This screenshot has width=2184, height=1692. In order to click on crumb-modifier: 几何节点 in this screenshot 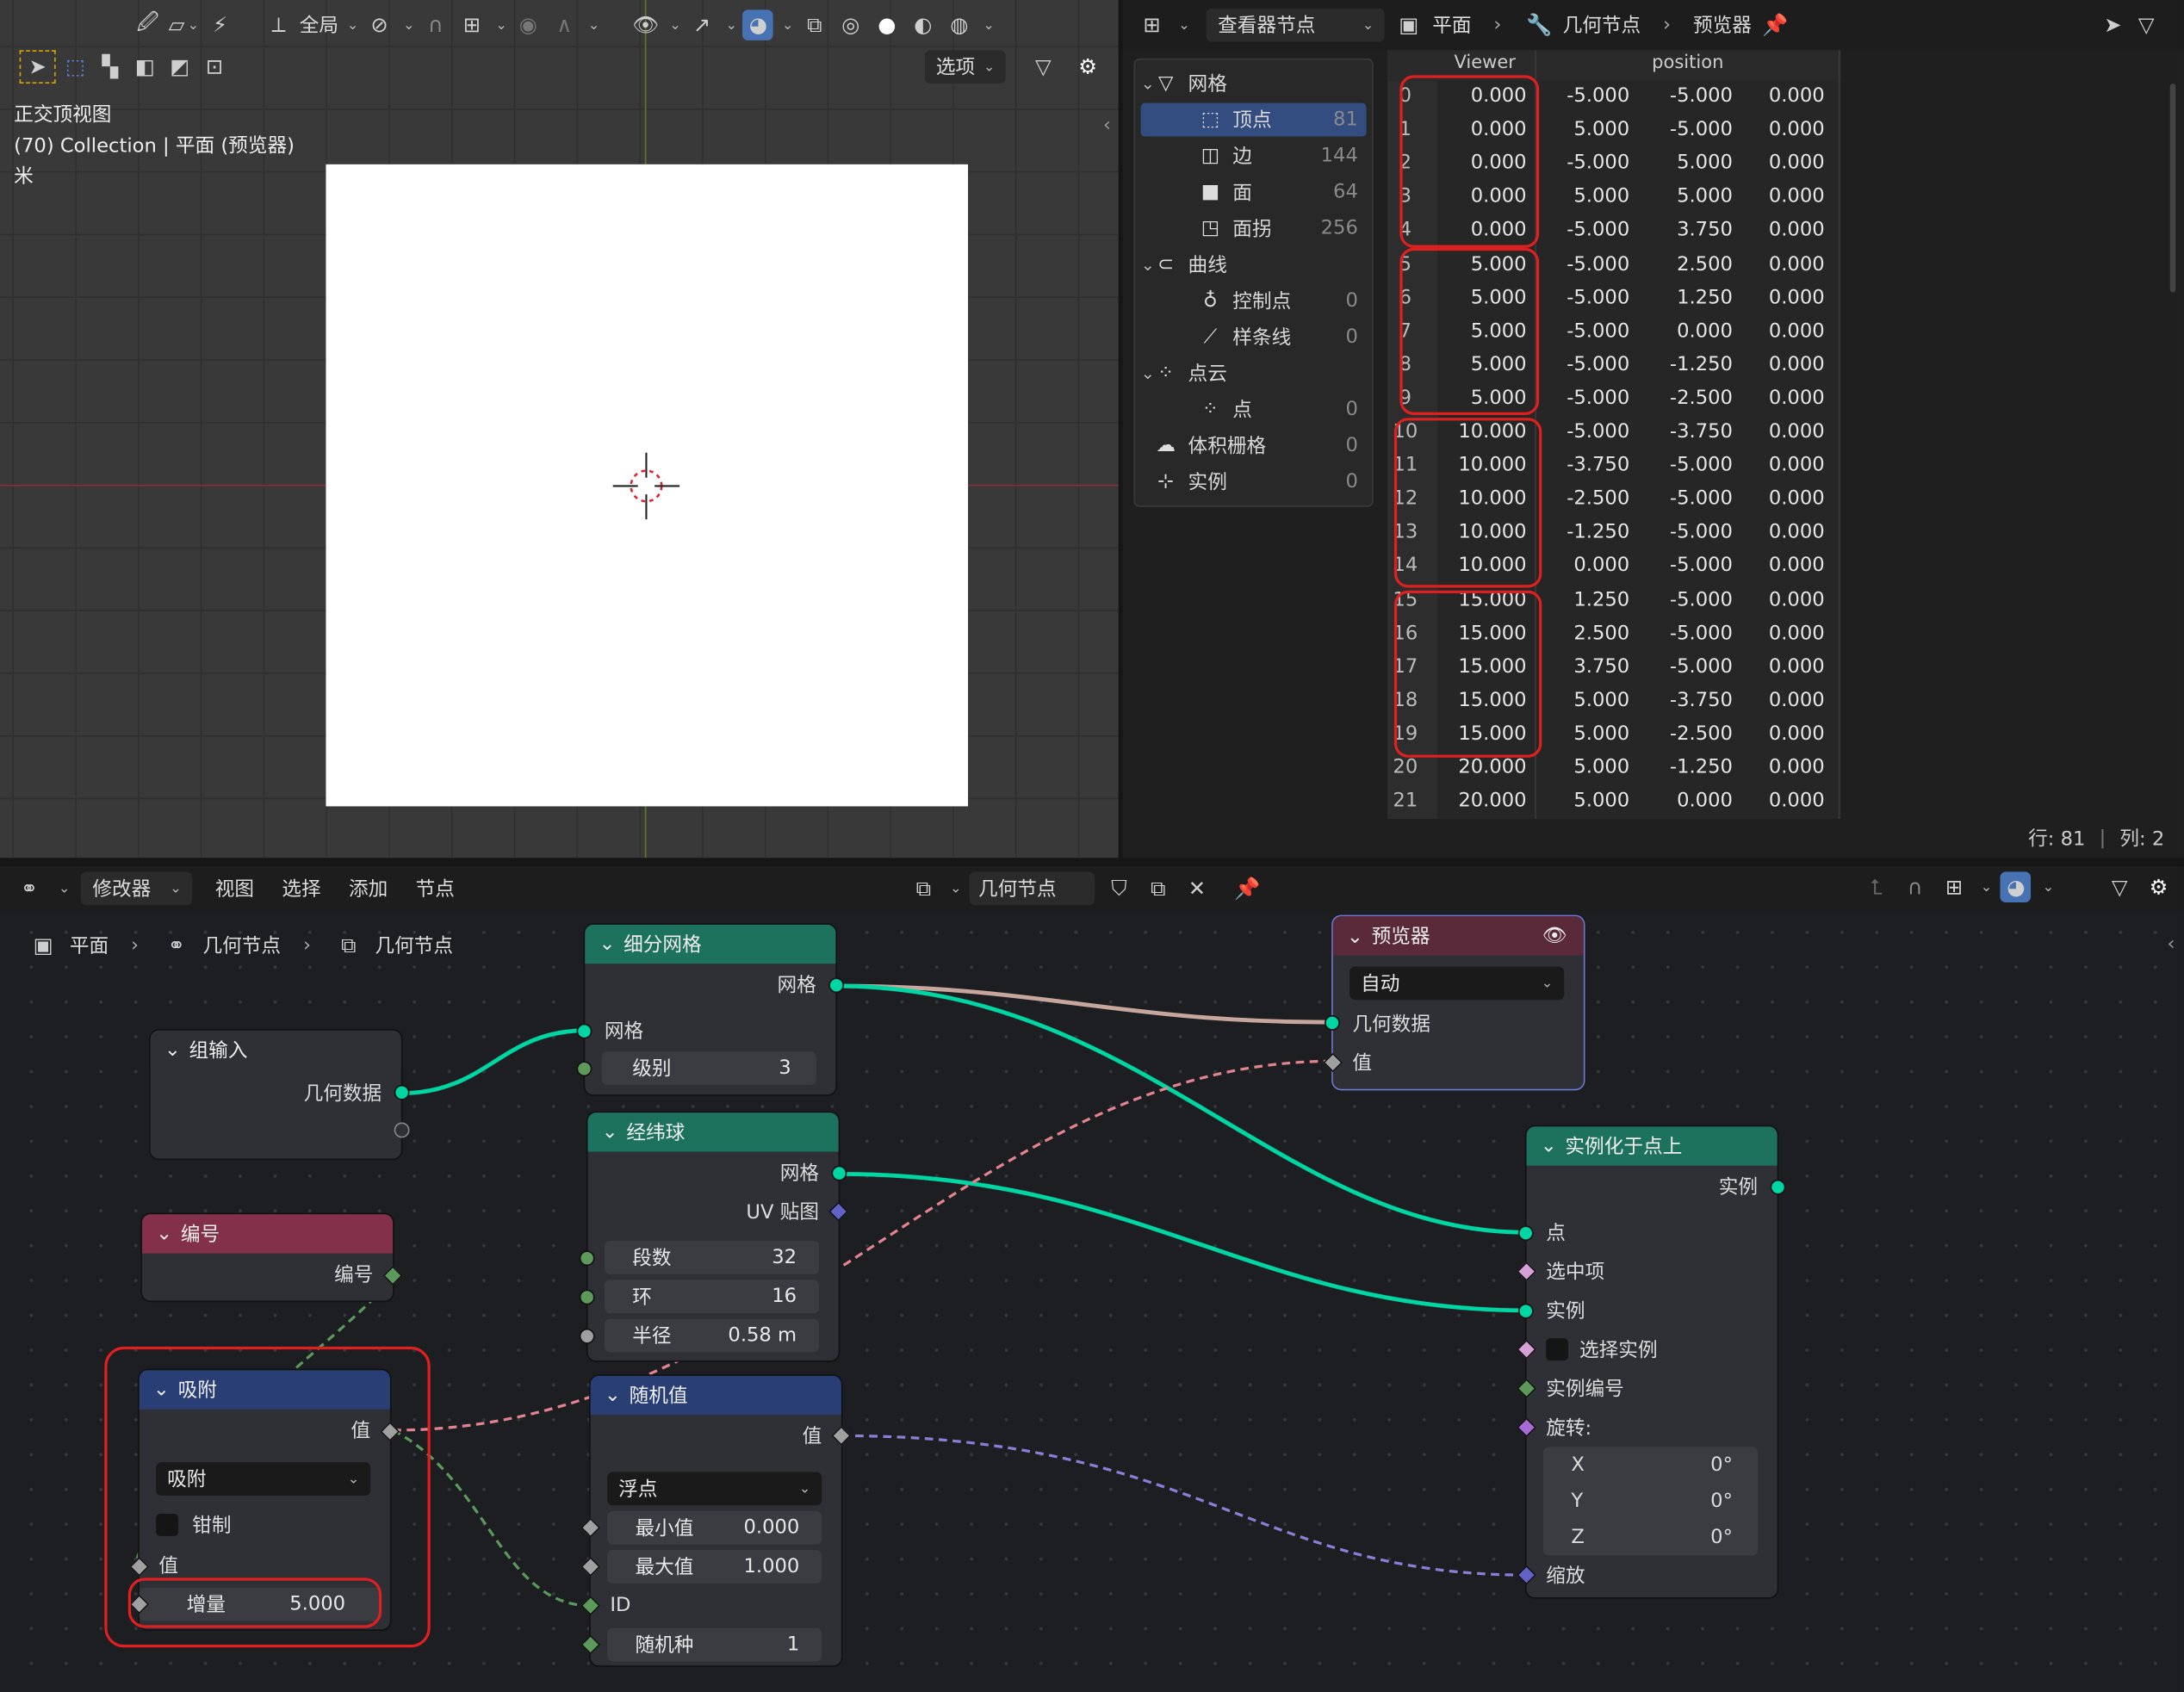, I will do `click(1602, 25)`.